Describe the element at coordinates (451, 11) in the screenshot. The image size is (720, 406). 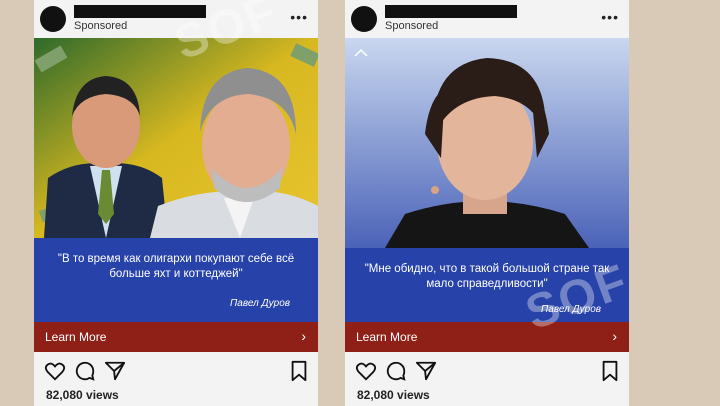
I see `redacted-account-name` at that location.